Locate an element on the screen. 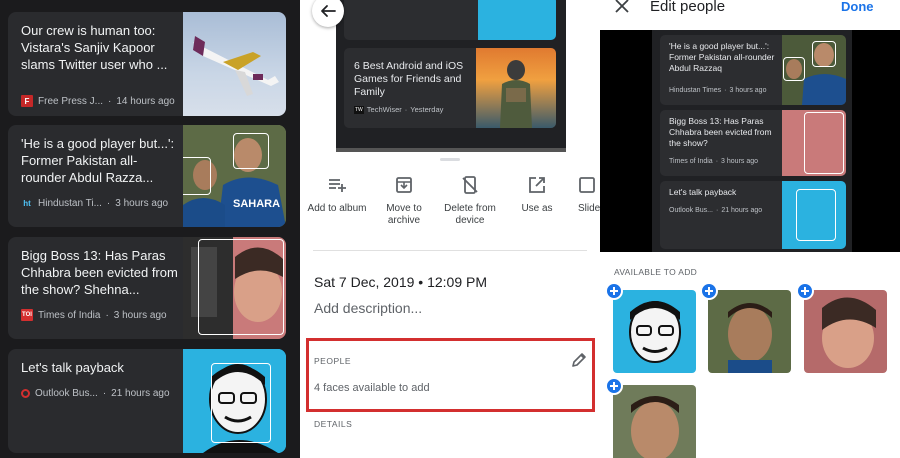 The width and height of the screenshot is (900, 458). news-card-source: Outlook Bus... · 21 hours ago is located at coordinates (95, 393).